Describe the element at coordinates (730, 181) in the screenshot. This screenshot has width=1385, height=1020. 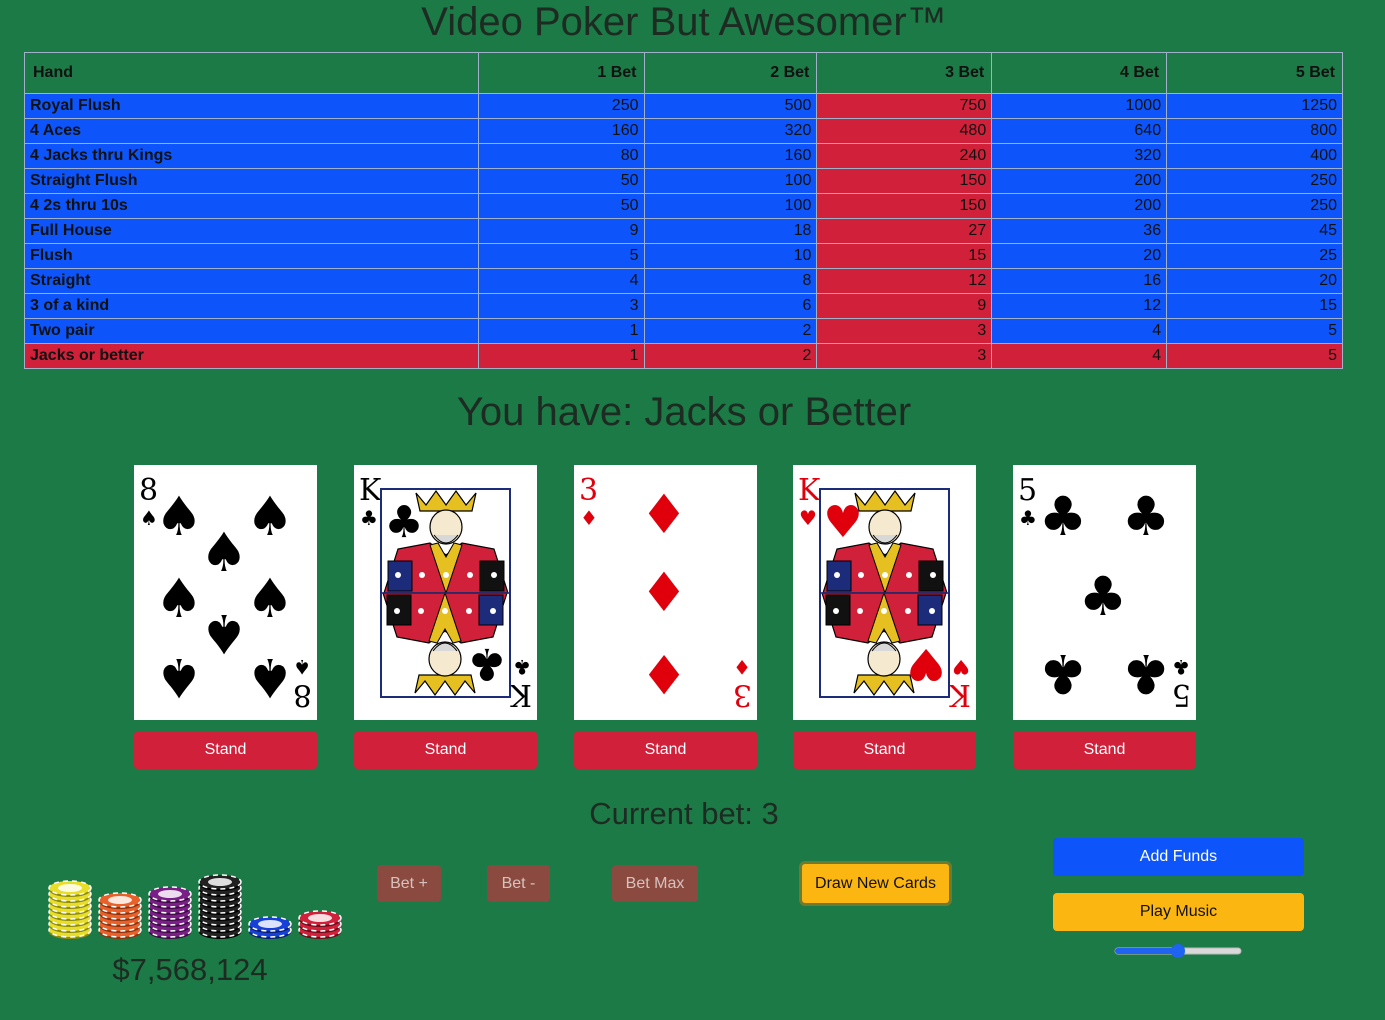
I see `paytable-payout-cell: 100` at that location.